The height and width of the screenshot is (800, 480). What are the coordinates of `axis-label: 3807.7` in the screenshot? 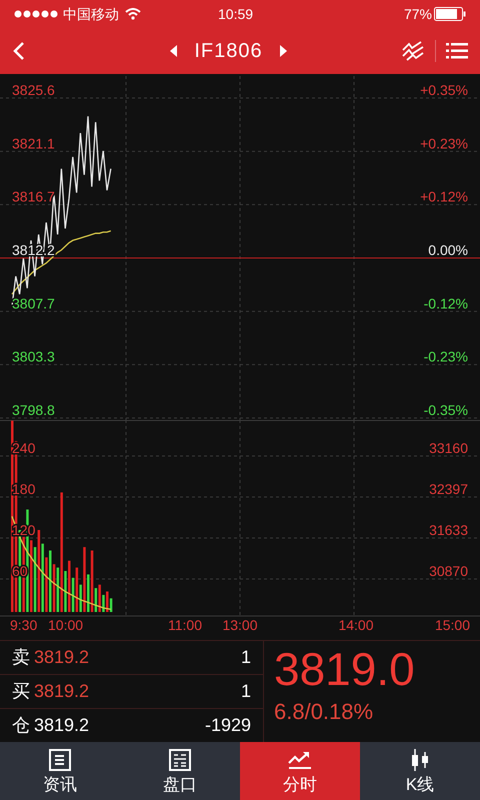 It's located at (33, 303).